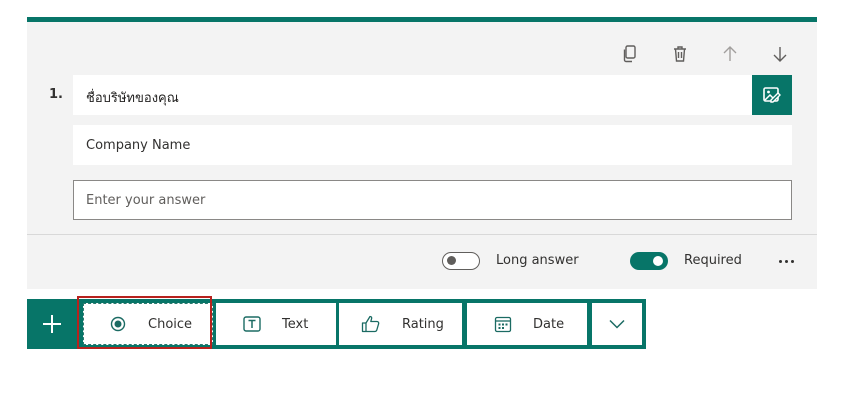 This screenshot has width=844, height=394. Describe the element at coordinates (786, 261) in the screenshot. I see `more-options-icon` at that location.